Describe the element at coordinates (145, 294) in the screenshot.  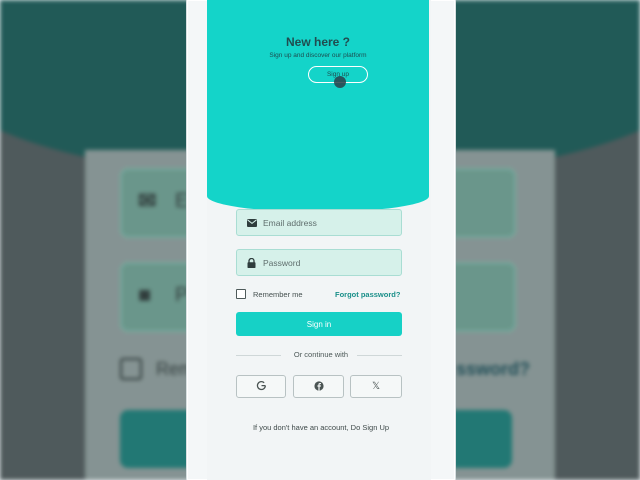
I see `background-lock-icon: ■` at that location.